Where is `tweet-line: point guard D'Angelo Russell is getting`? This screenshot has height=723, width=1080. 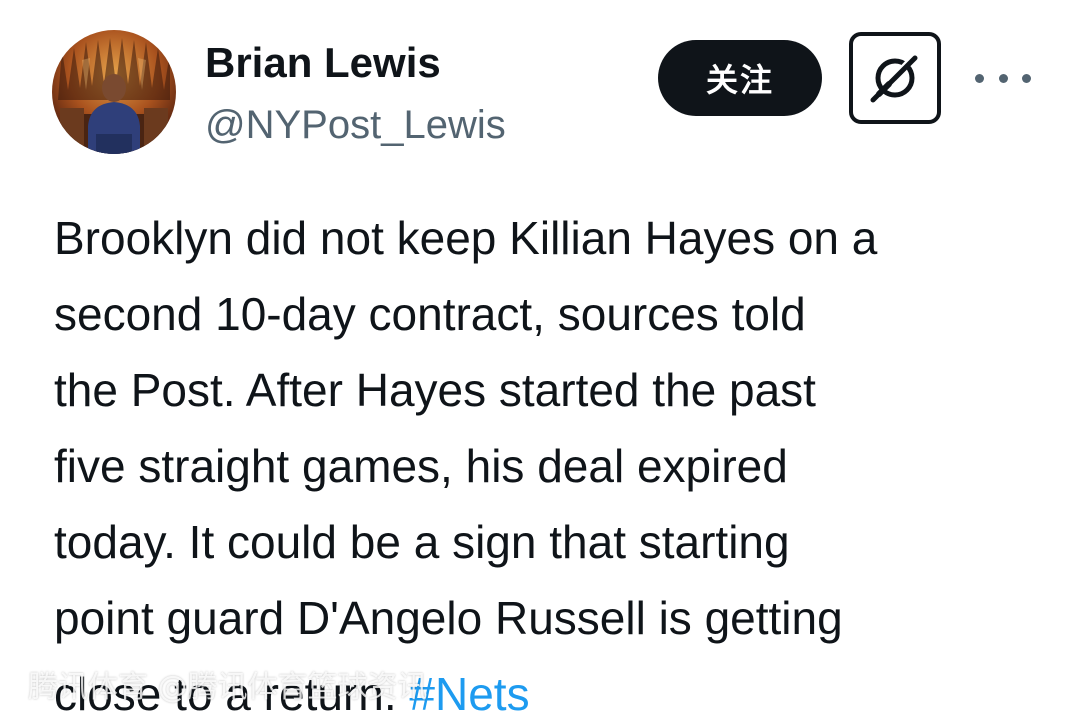 tweet-line: point guard D'Angelo Russell is getting is located at coordinates (448, 618).